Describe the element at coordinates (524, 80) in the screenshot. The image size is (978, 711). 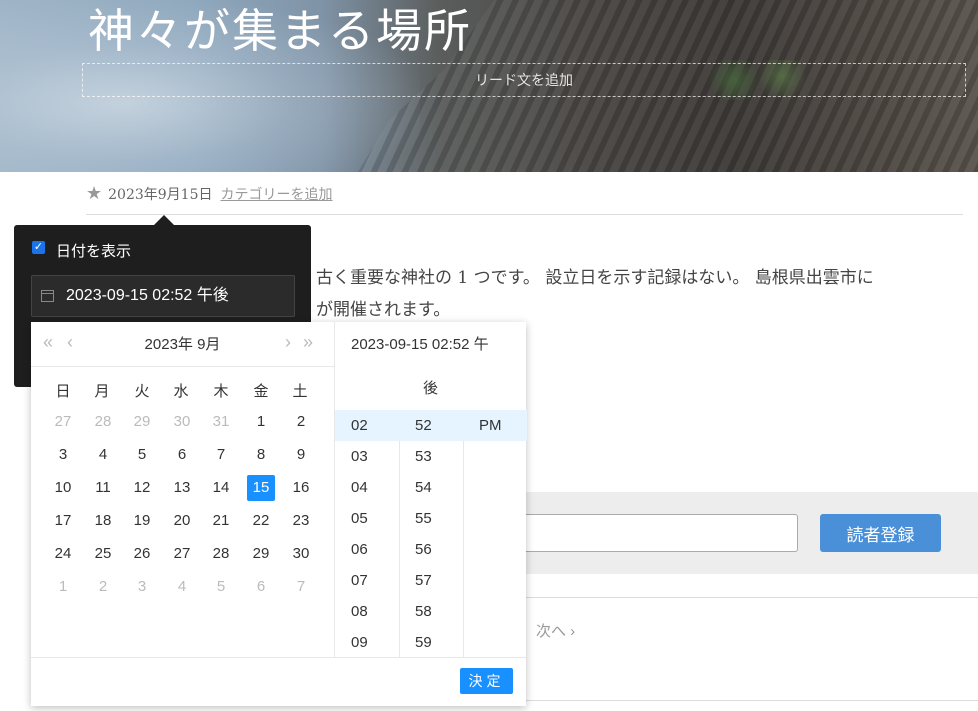
I see `lead-text-input: リード文を追加` at that location.